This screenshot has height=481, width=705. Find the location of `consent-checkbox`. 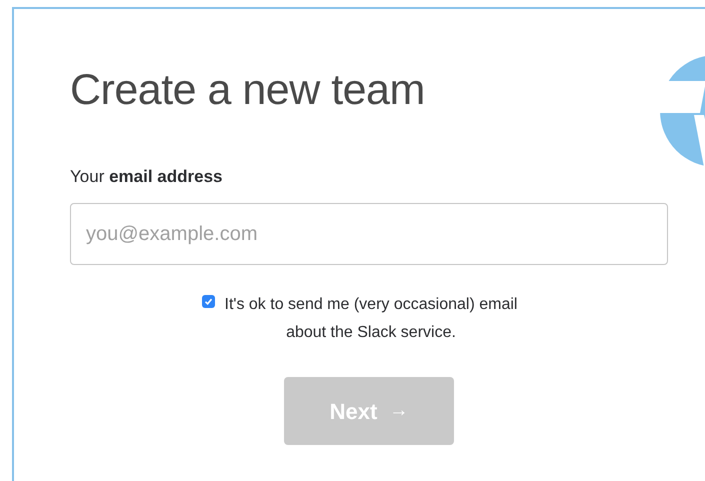

consent-checkbox is located at coordinates (208, 301).